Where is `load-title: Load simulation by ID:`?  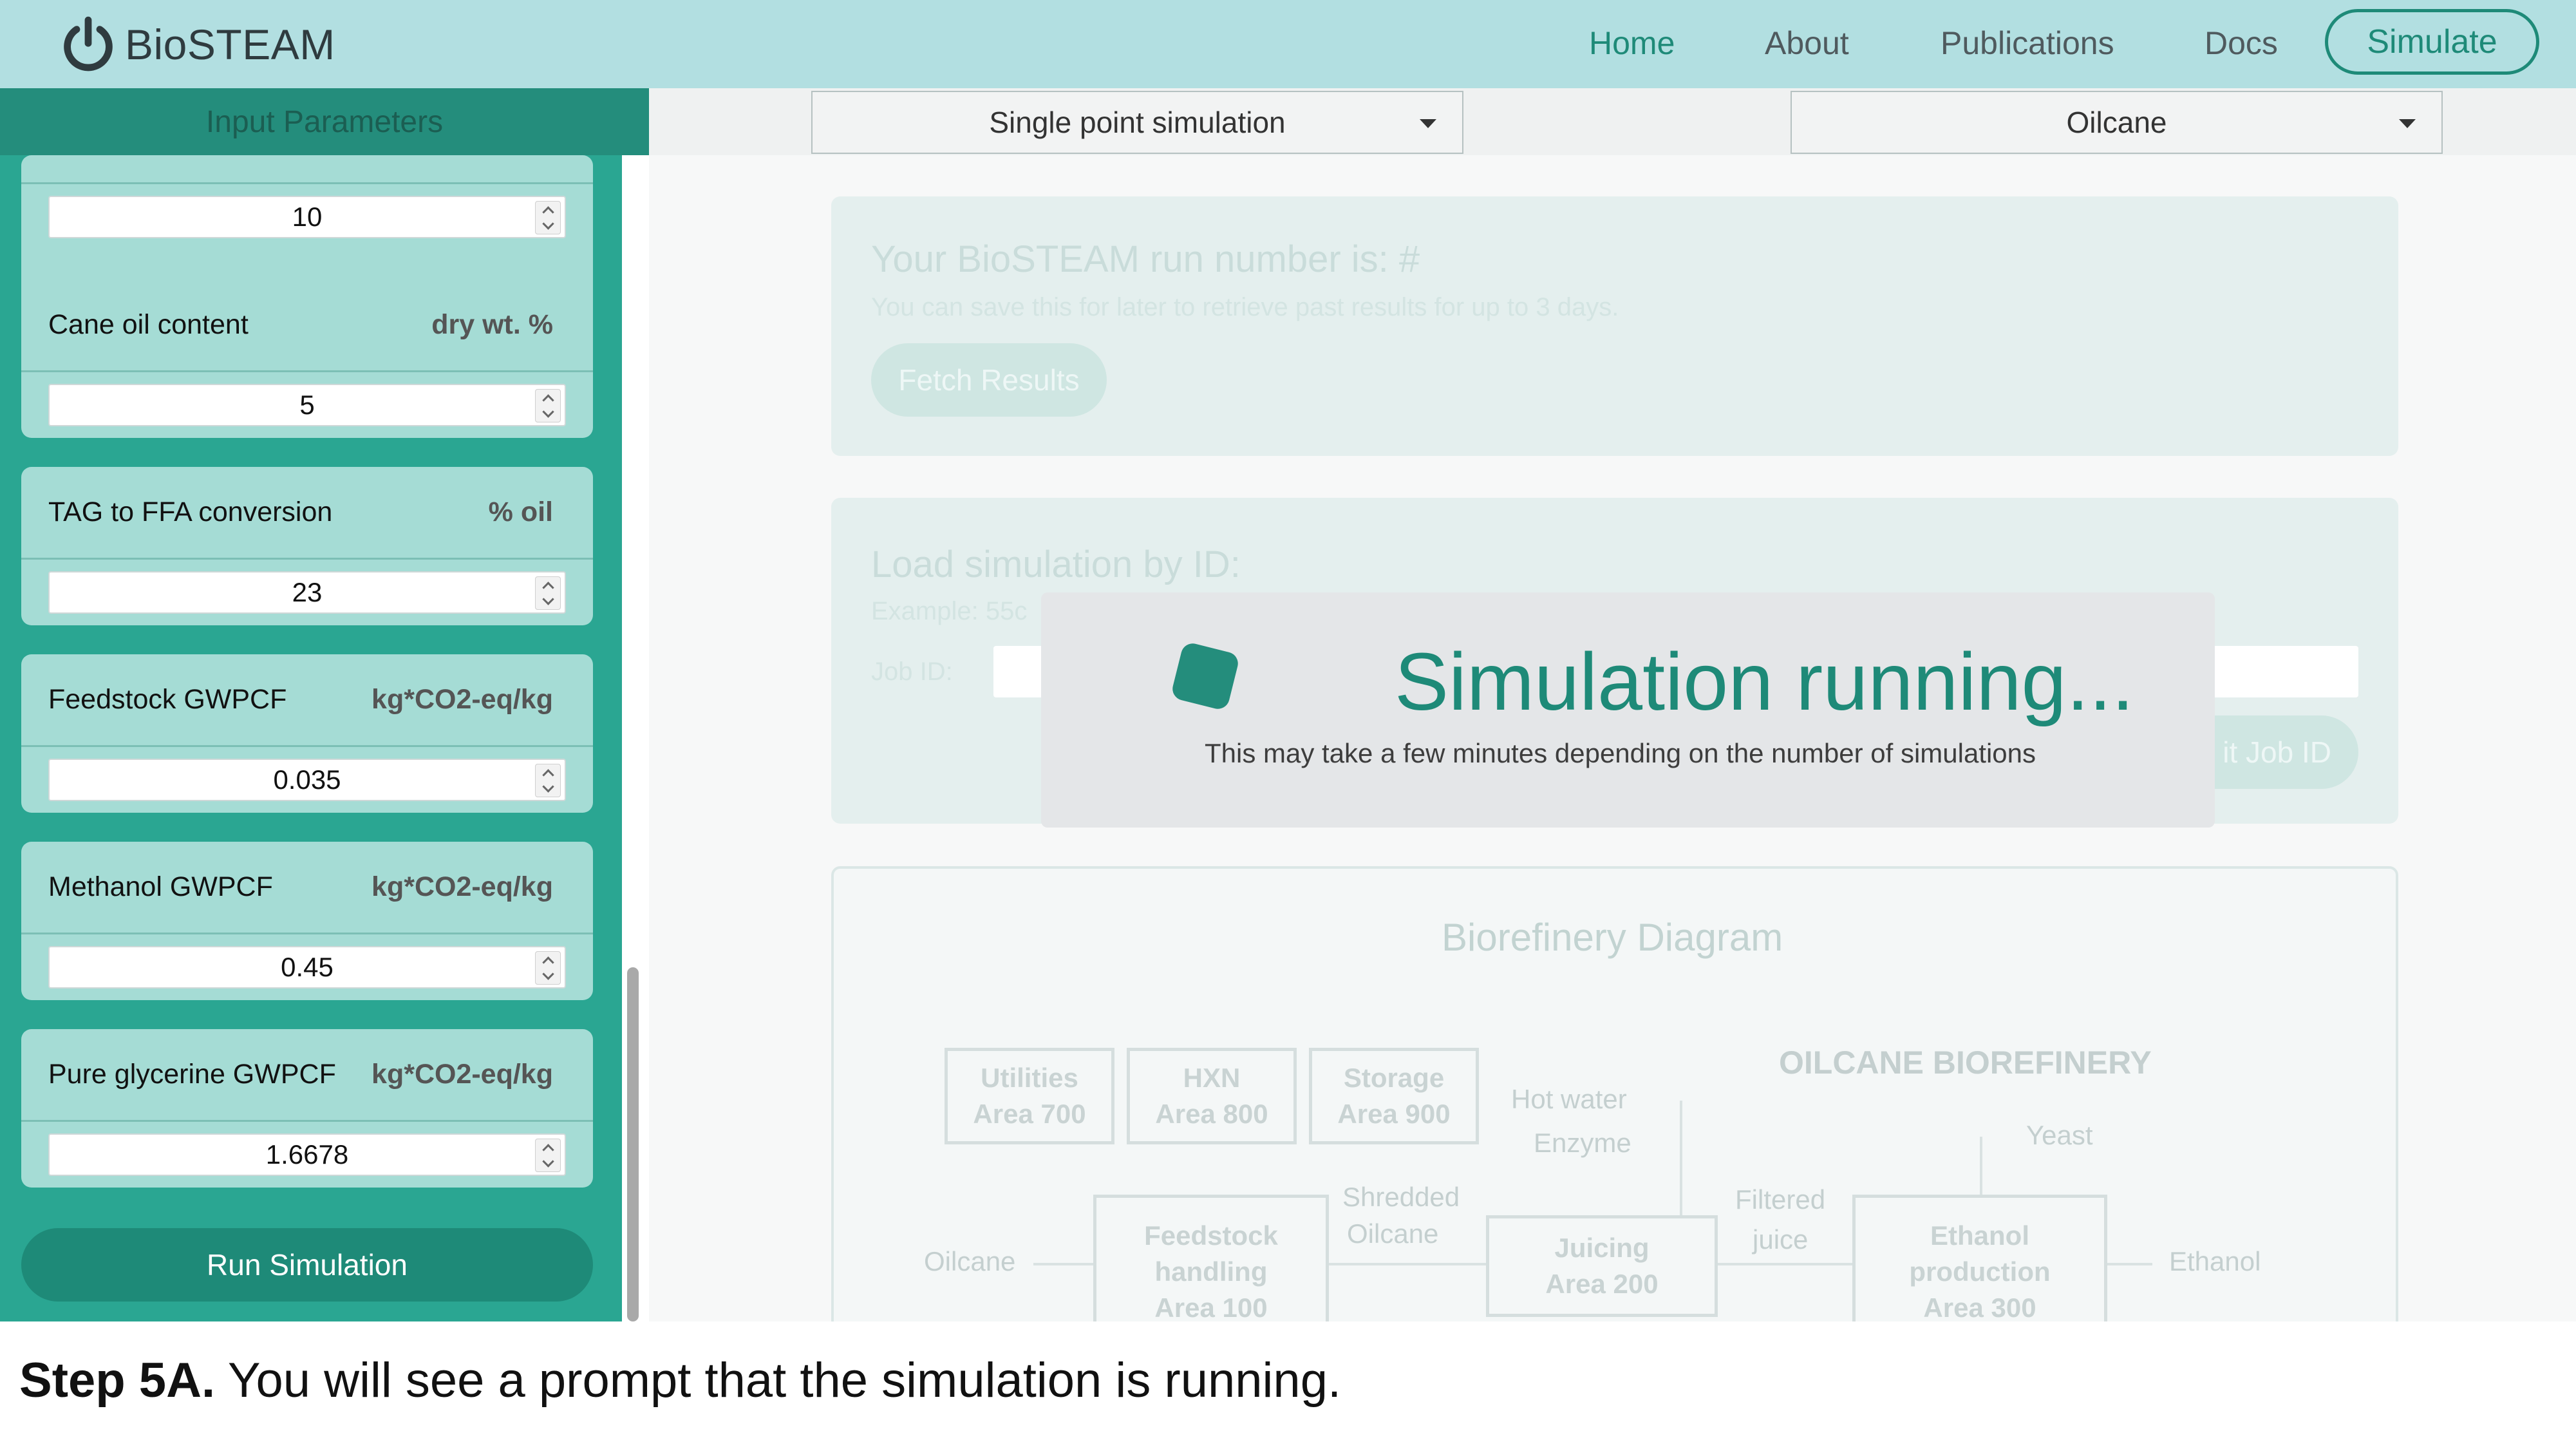
load-title: Load simulation by ID: is located at coordinates (1056, 564).